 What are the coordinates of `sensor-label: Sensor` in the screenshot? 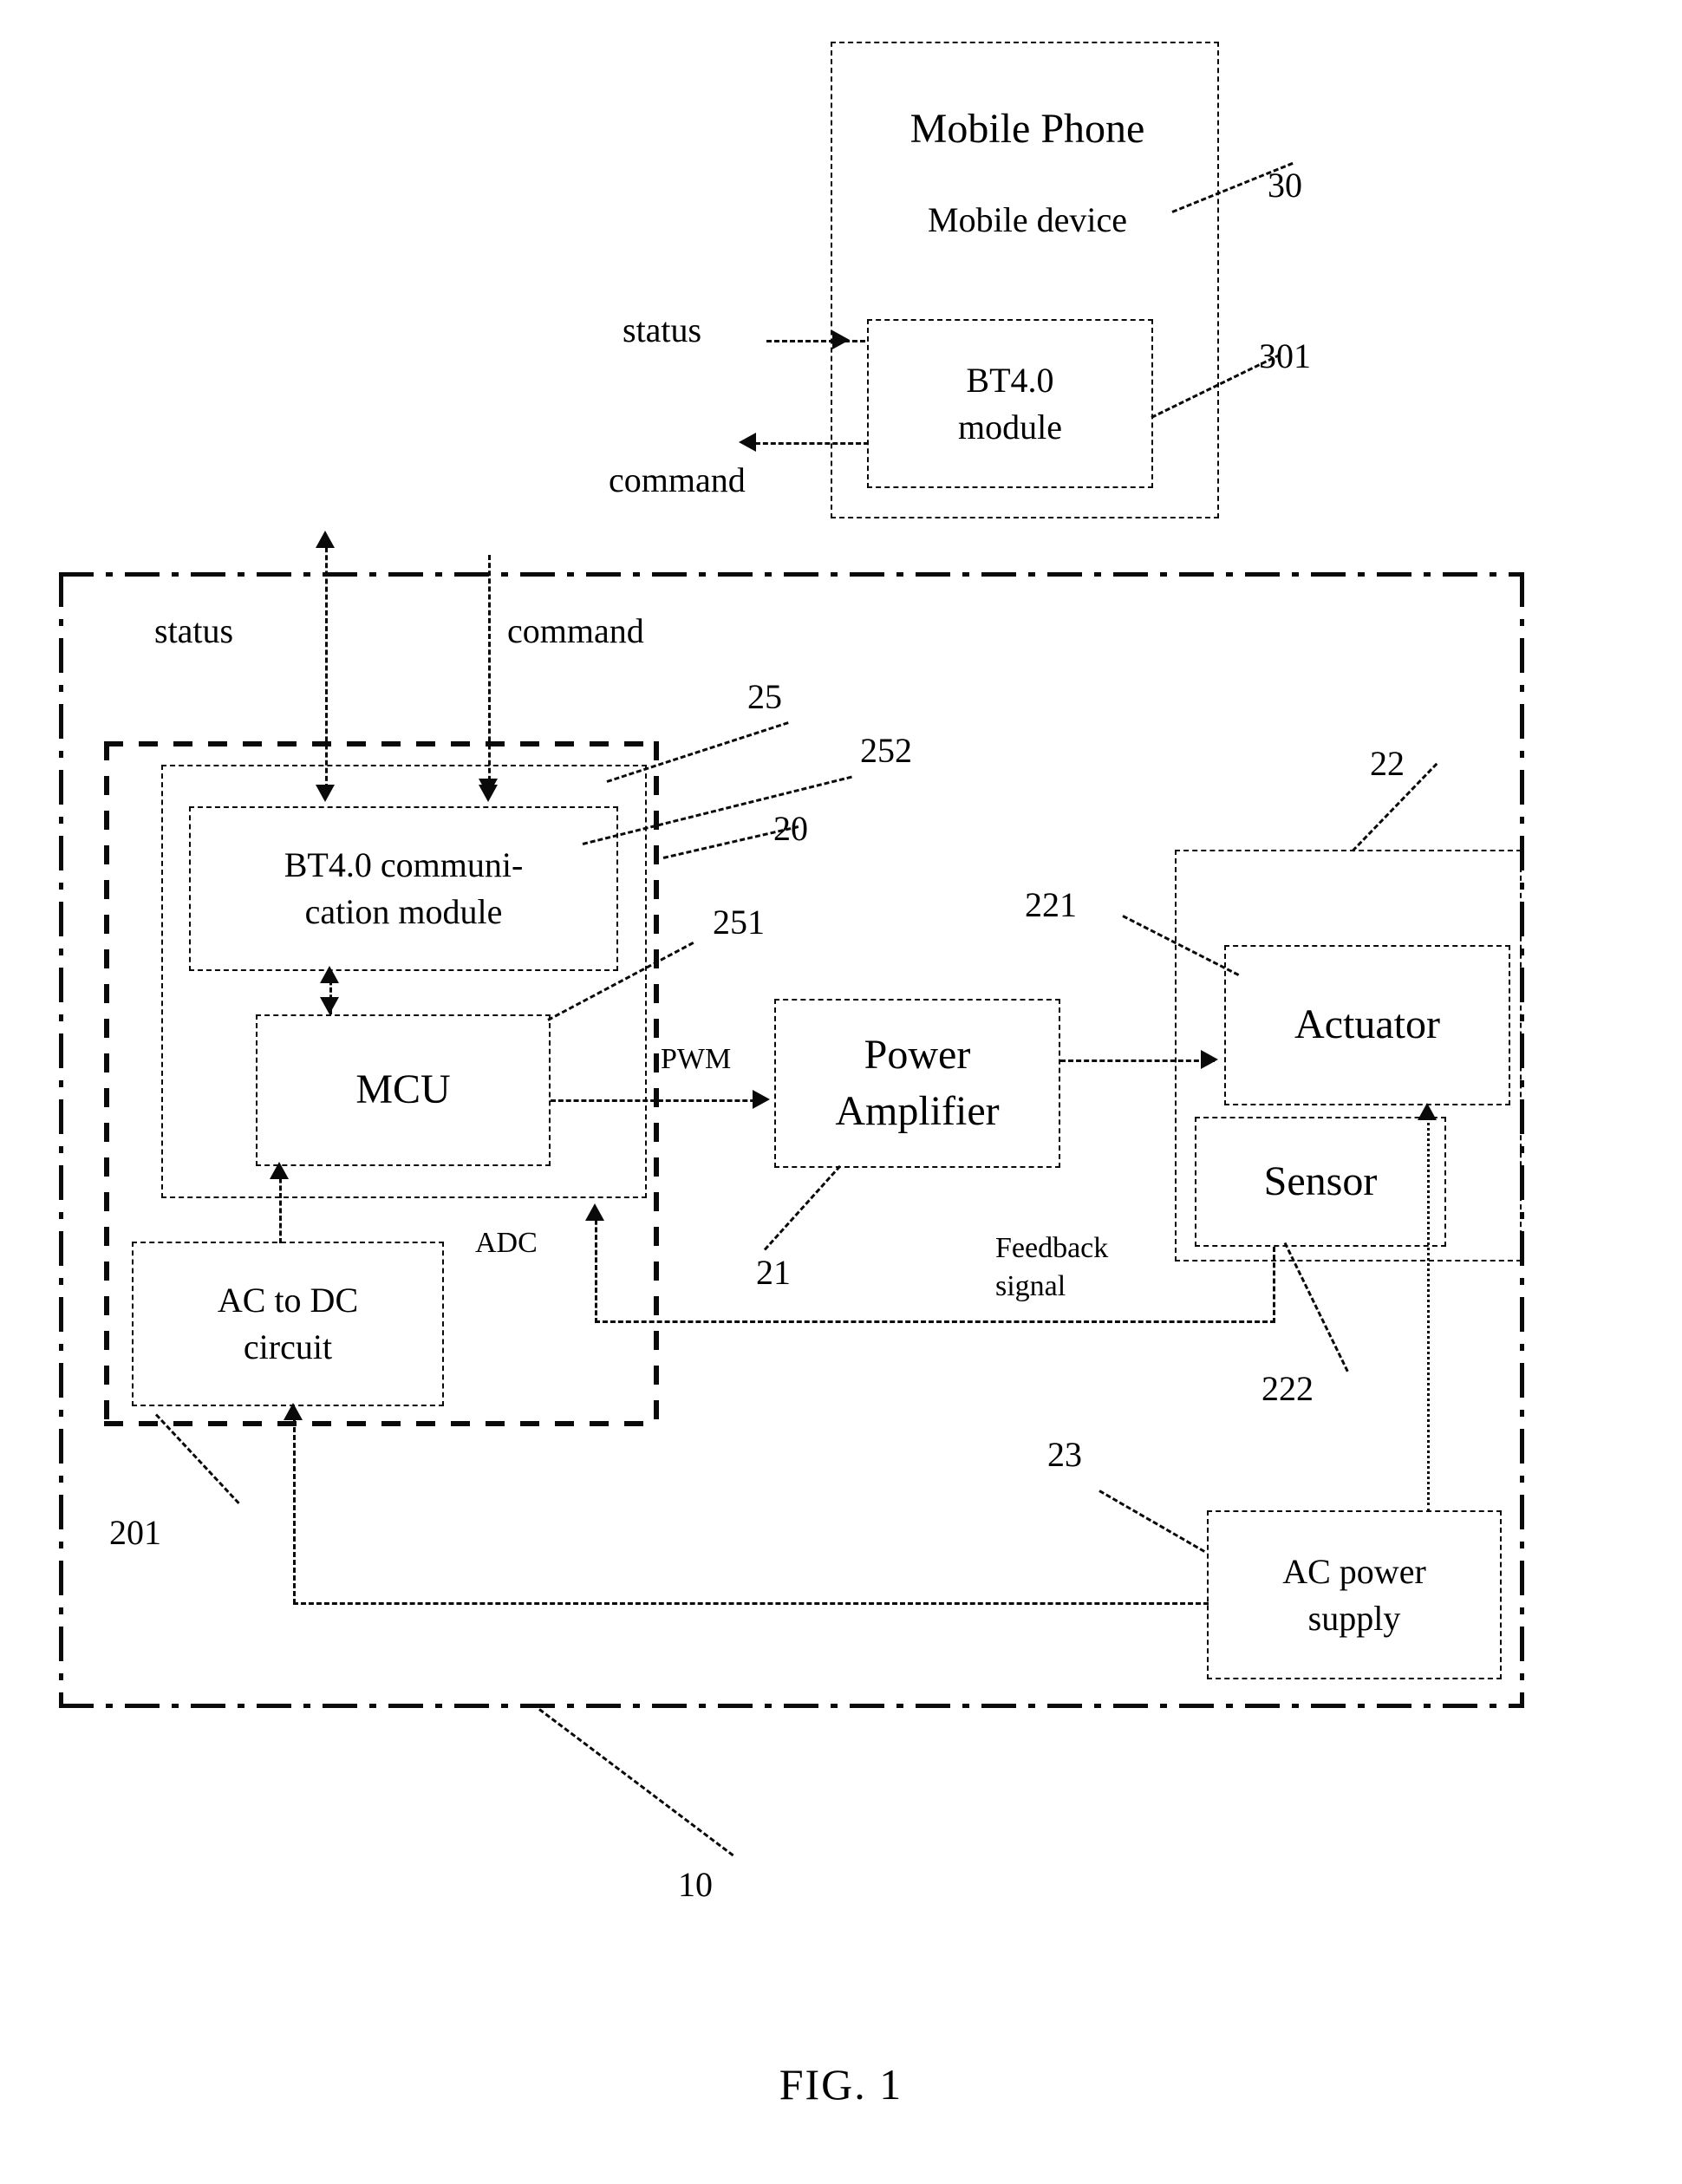 It's located at (1320, 1180).